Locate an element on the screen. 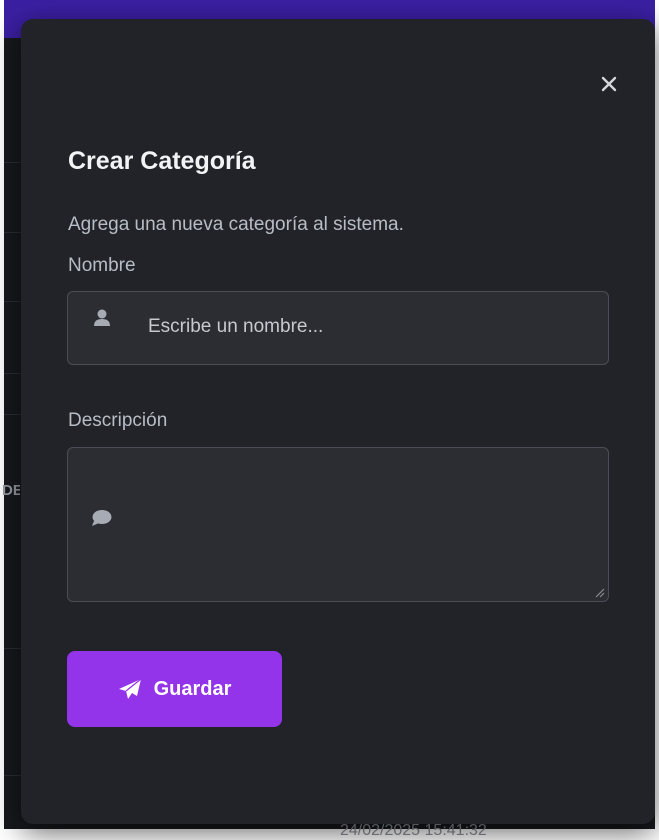  name-input is located at coordinates (368, 327).